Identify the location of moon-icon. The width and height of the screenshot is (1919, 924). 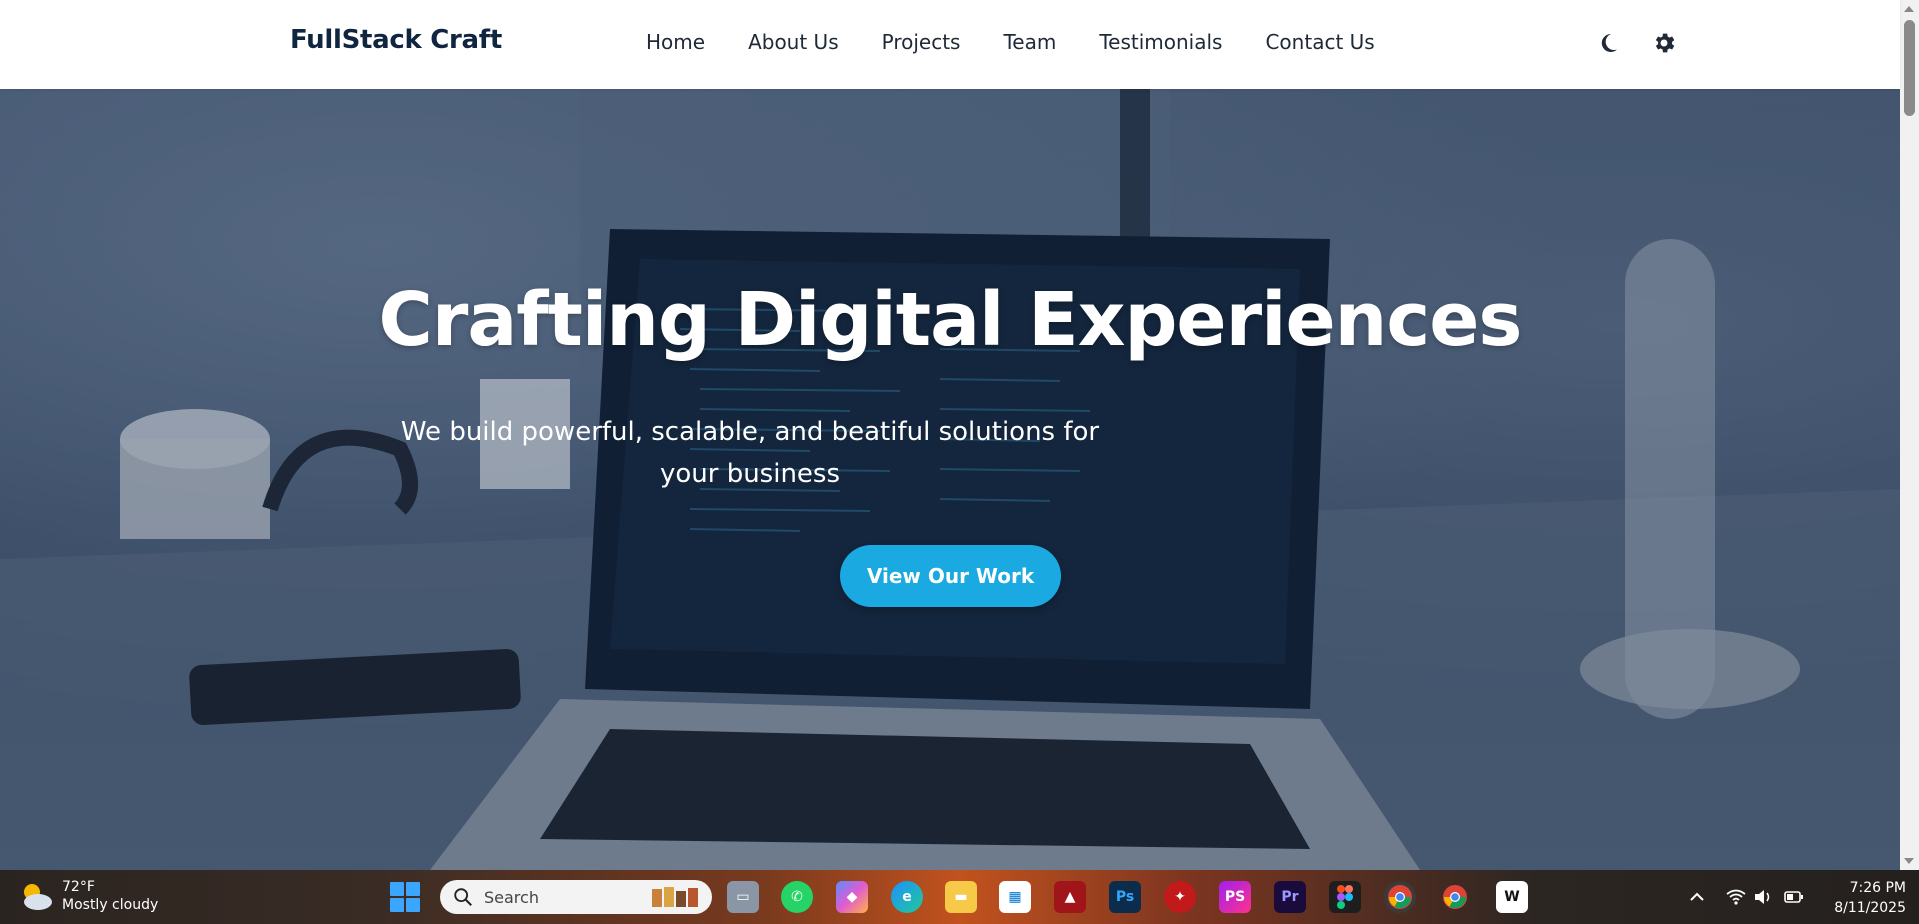
(1608, 43).